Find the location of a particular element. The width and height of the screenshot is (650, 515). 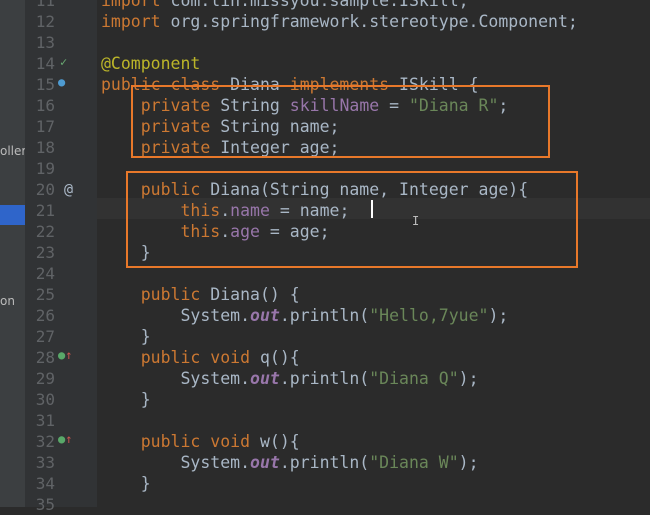

line-number: 33 is located at coordinates (45, 462).